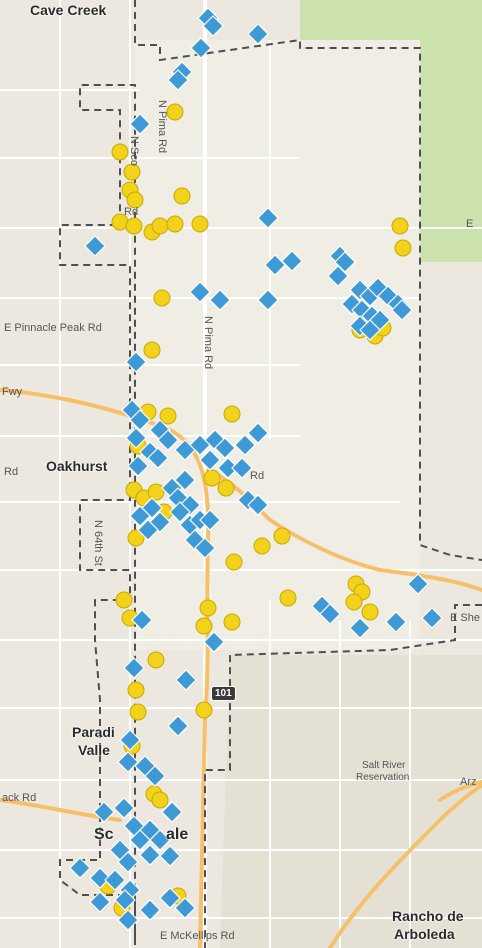 This screenshot has width=482, height=948. Describe the element at coordinates (98, 543) in the screenshot. I see `64th-street-label: N 64th St` at that location.